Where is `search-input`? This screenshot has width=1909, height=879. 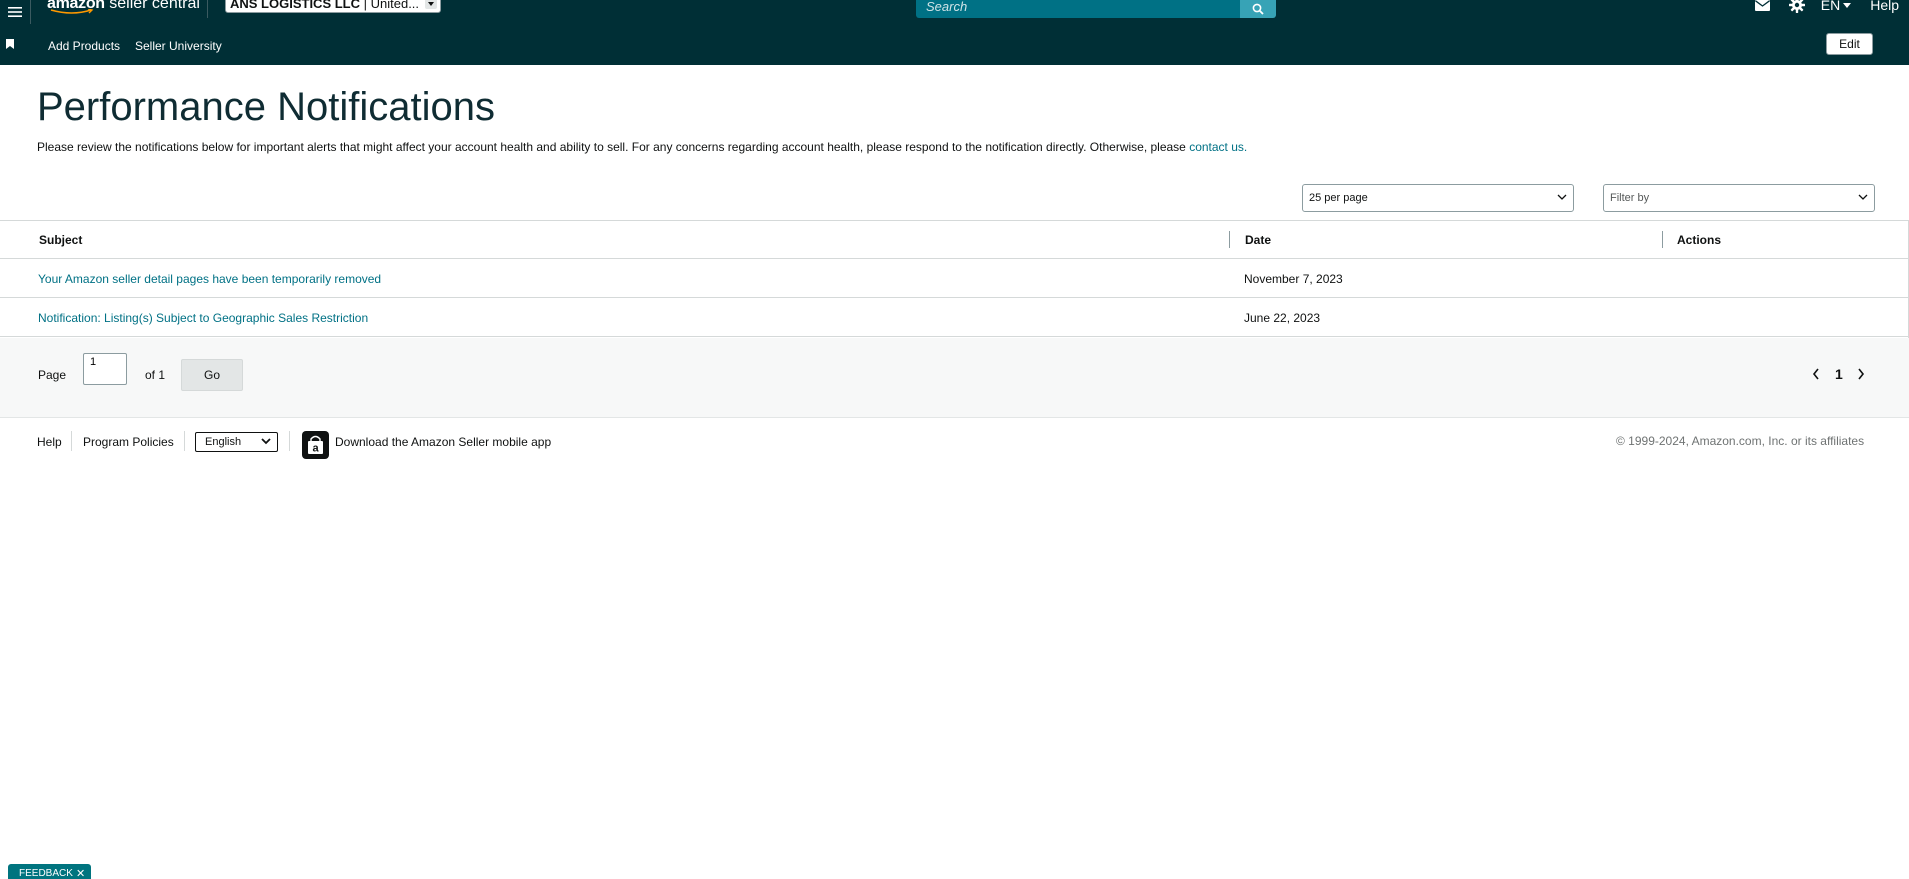 search-input is located at coordinates (1078, 8).